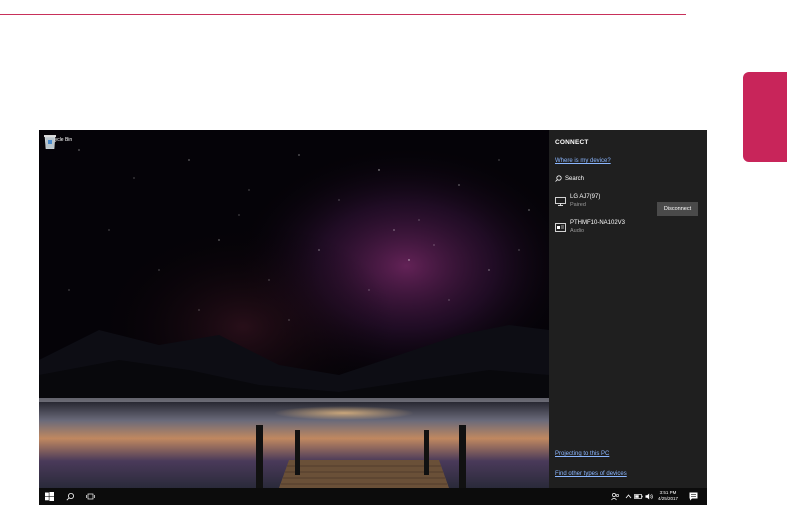  Describe the element at coordinates (59, 141) in the screenshot. I see `recycle-bin: Recycle Bin` at that location.